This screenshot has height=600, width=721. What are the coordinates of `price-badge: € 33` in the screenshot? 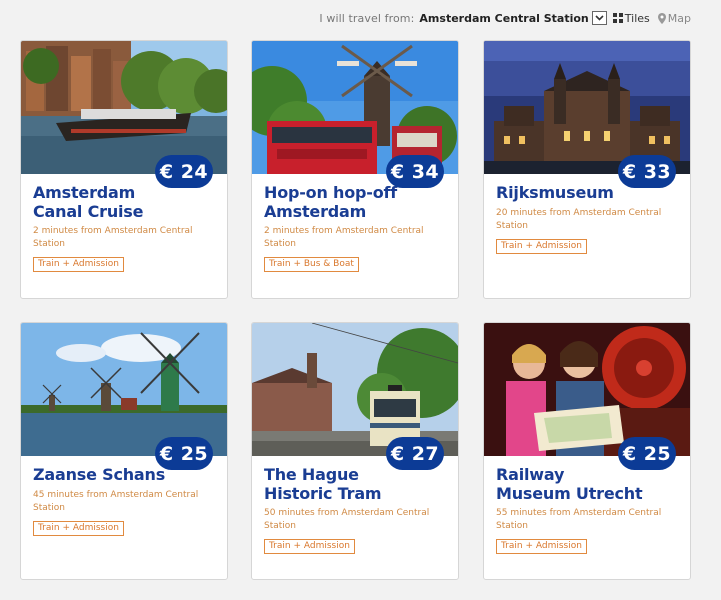 It's located at (647, 171).